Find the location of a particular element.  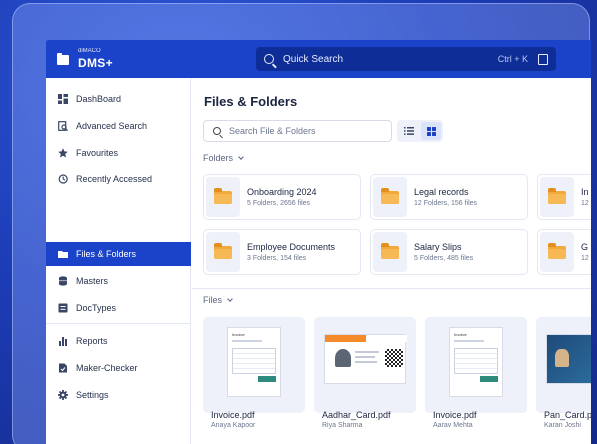

folders-section-toggle: Folders is located at coordinates (223, 158).